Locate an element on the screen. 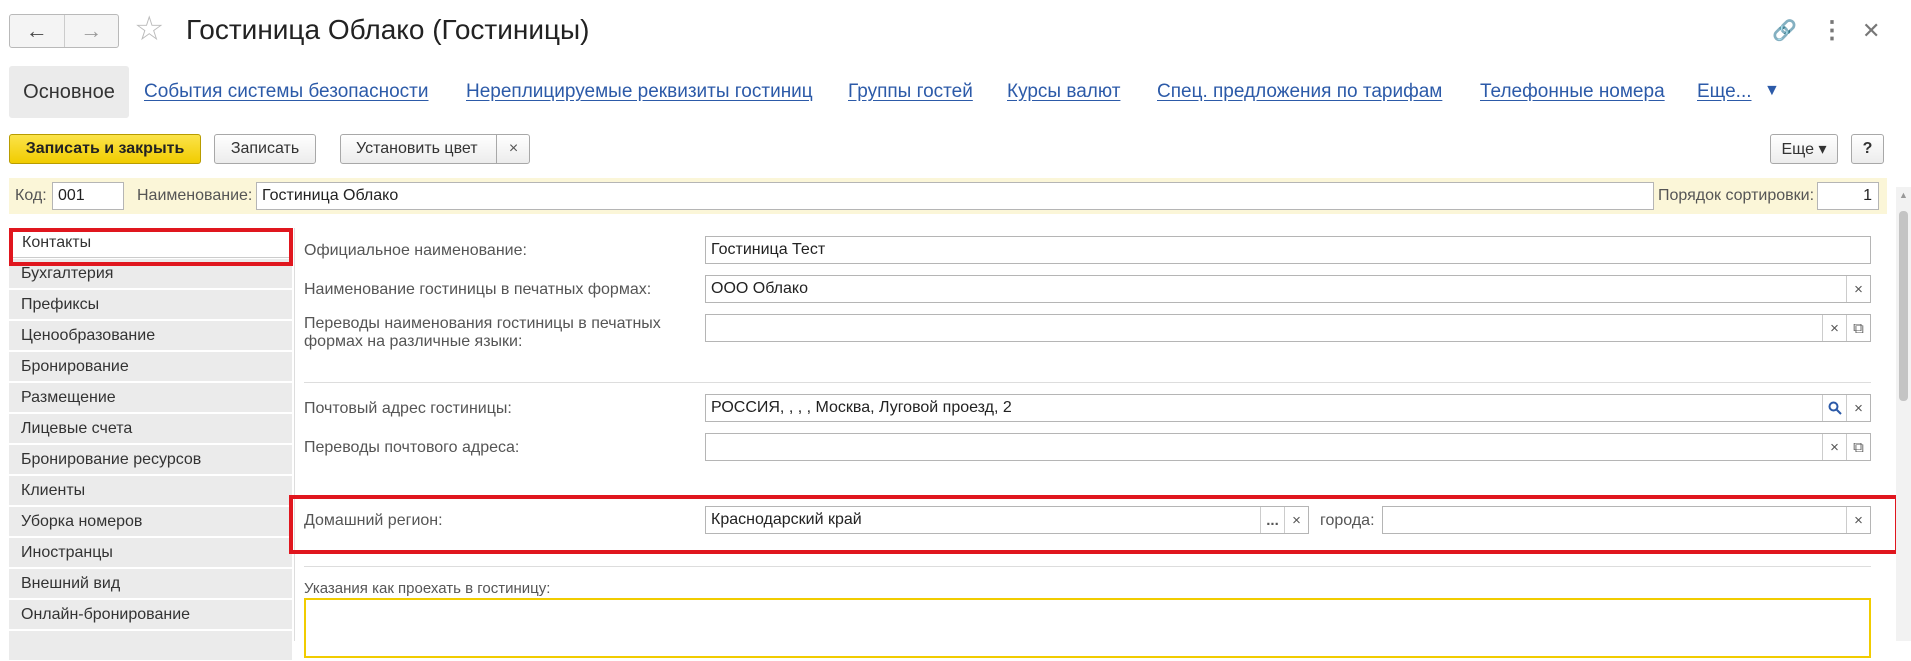 Image resolution: width=1911 pixels, height=661 pixels. set-color-label: Установить цвет is located at coordinates (417, 148).